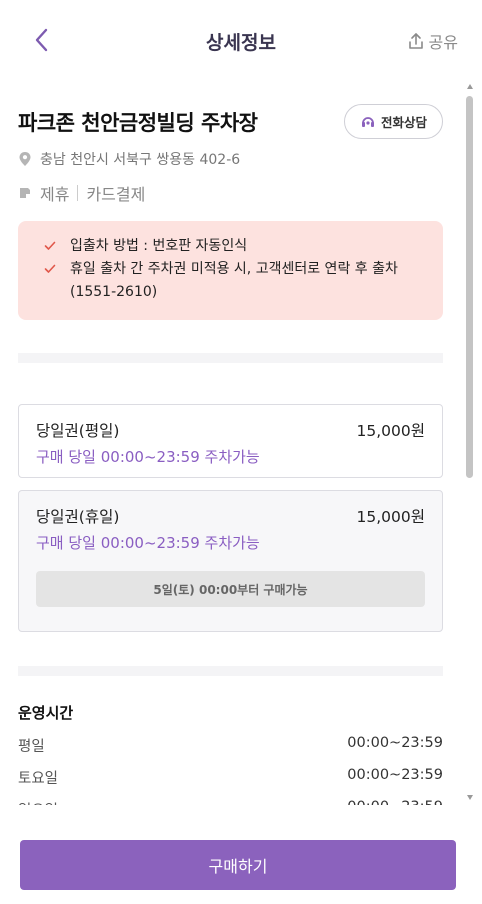 The height and width of the screenshot is (904, 482). I want to click on call-consult-button: 전화상담, so click(393, 121).